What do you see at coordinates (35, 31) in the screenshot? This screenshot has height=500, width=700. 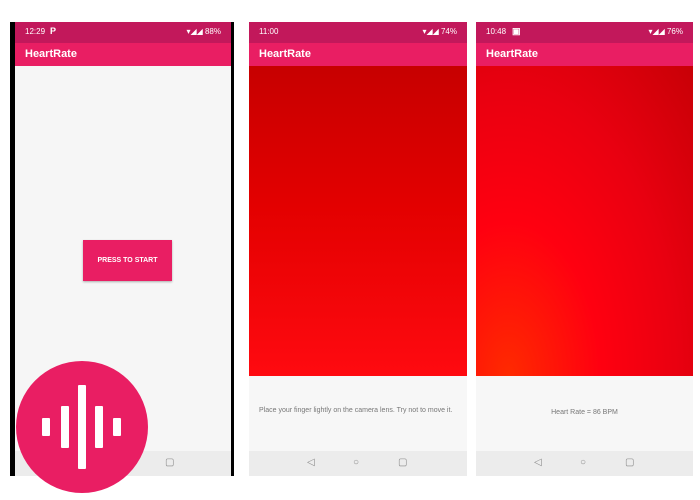 I see `status-time: 12:29` at bounding box center [35, 31].